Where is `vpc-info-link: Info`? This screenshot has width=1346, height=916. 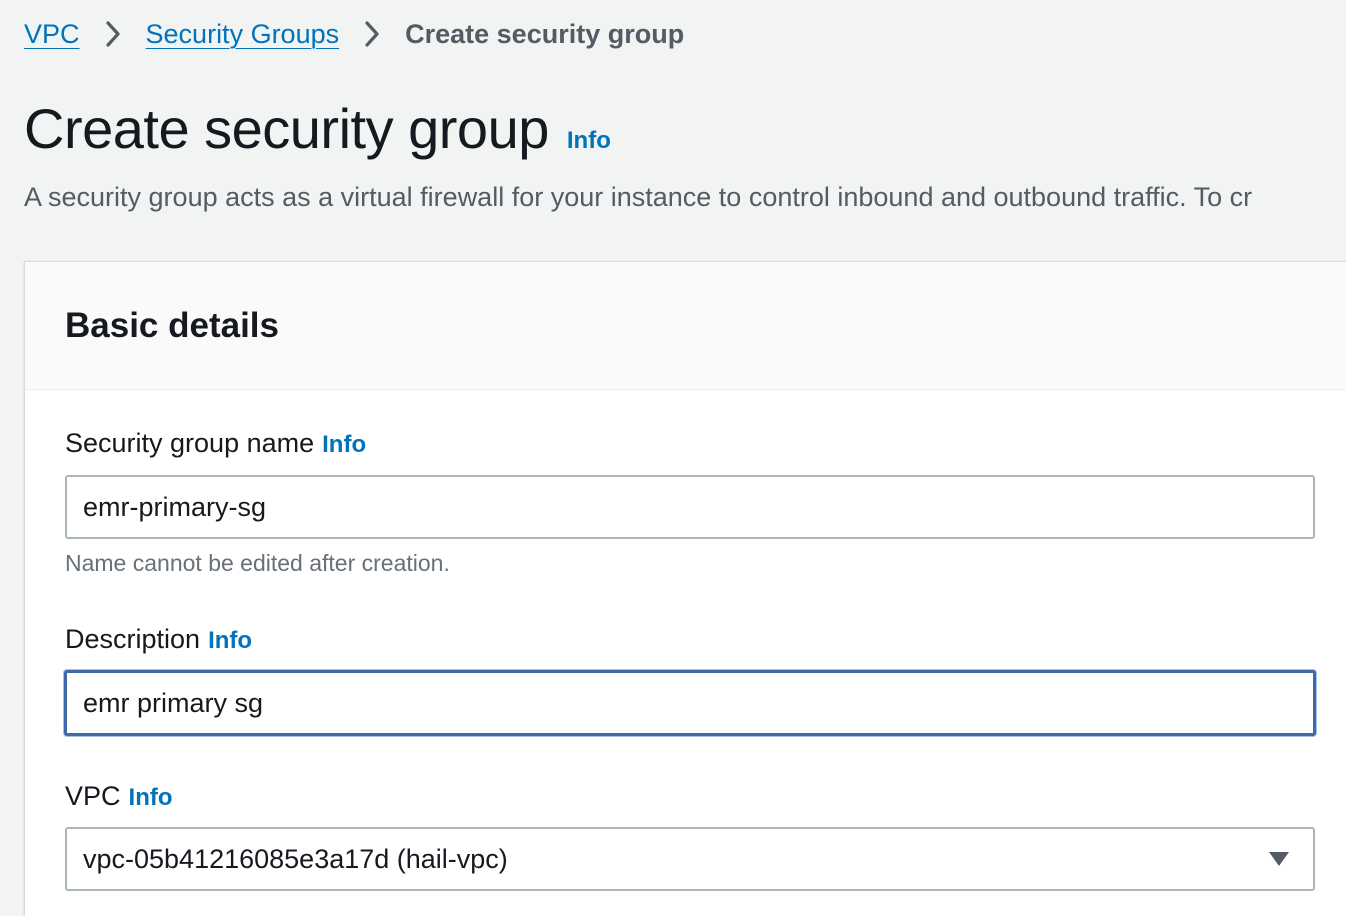
vpc-info-link: Info is located at coordinates (151, 798).